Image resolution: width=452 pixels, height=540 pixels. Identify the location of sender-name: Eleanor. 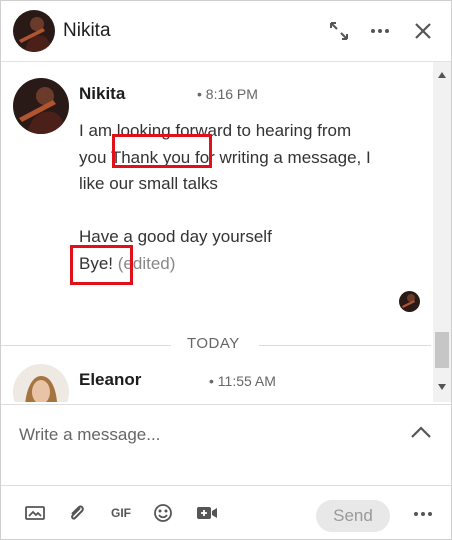
(110, 380).